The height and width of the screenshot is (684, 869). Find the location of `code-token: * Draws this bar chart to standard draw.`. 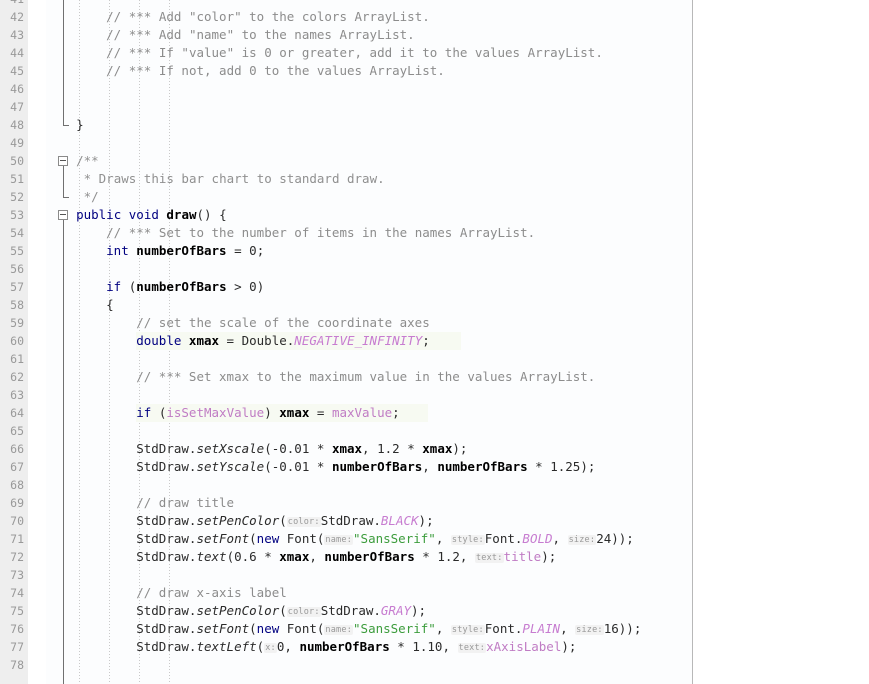

code-token: * Draws this bar chart to standard draw. is located at coordinates (230, 178).